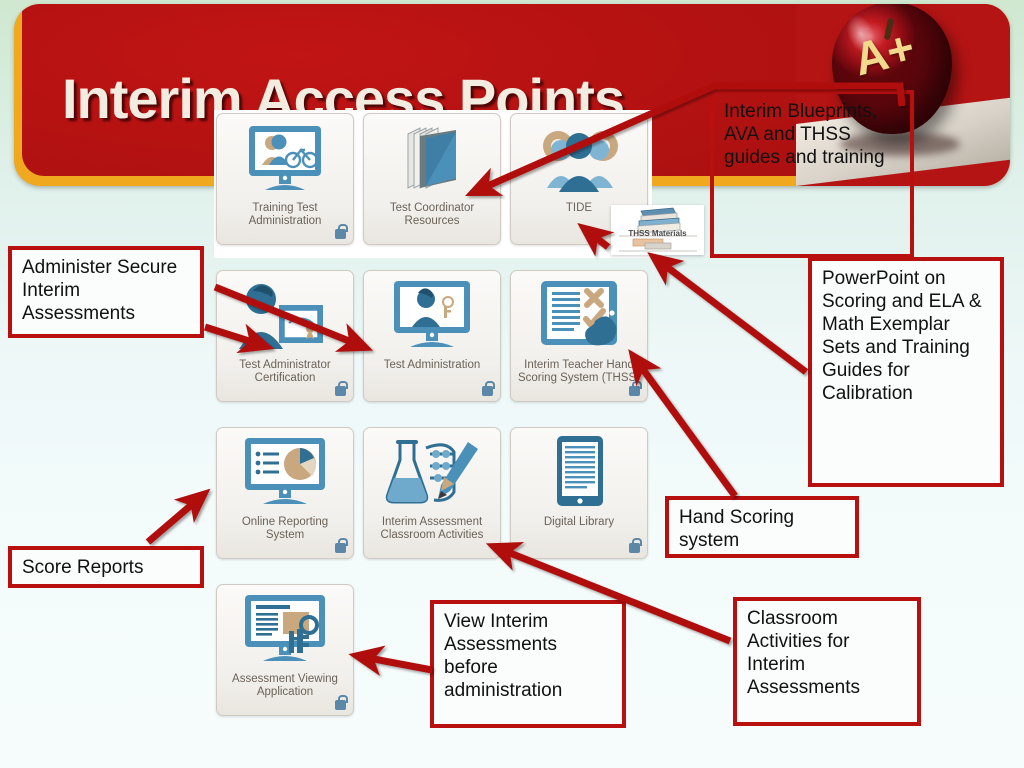  What do you see at coordinates (432, 365) in the screenshot?
I see `tile-label: Test Administration` at bounding box center [432, 365].